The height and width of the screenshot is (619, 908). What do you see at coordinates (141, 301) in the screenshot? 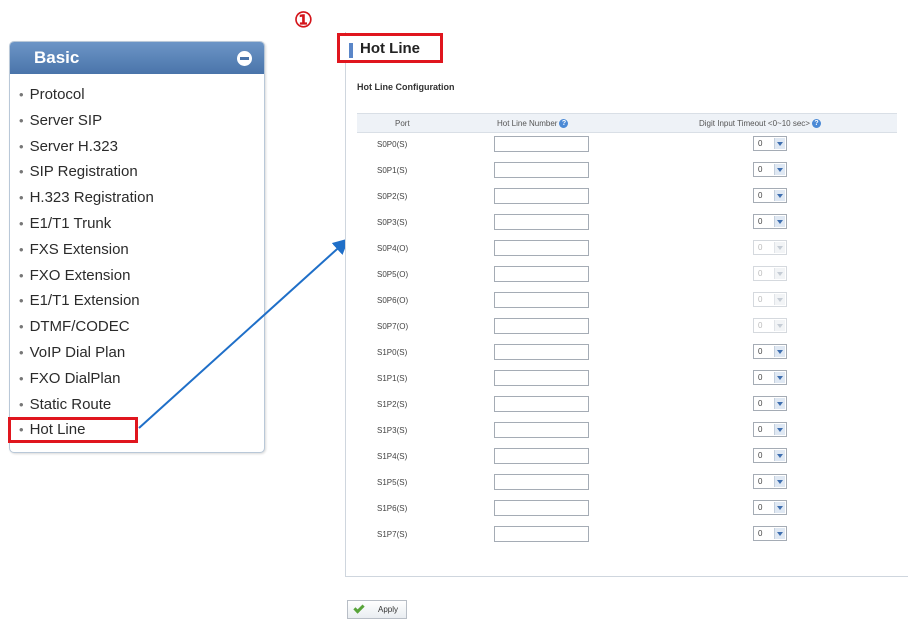
I see `sidebar-item-e1-t1-extension: • E1/T1 Extension` at bounding box center [141, 301].